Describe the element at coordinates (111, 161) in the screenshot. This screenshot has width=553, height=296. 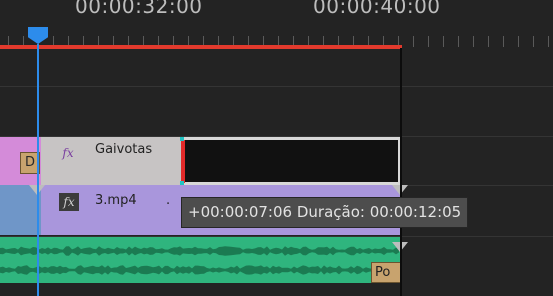
I see `title-clip-gaivotas: fx Gaivotas` at that location.